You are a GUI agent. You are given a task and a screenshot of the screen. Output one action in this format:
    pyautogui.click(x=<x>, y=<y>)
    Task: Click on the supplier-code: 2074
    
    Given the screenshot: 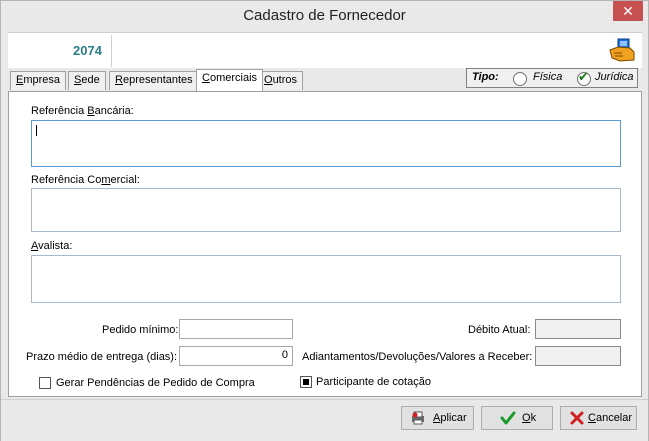 What is the action you would take?
    pyautogui.click(x=87, y=50)
    